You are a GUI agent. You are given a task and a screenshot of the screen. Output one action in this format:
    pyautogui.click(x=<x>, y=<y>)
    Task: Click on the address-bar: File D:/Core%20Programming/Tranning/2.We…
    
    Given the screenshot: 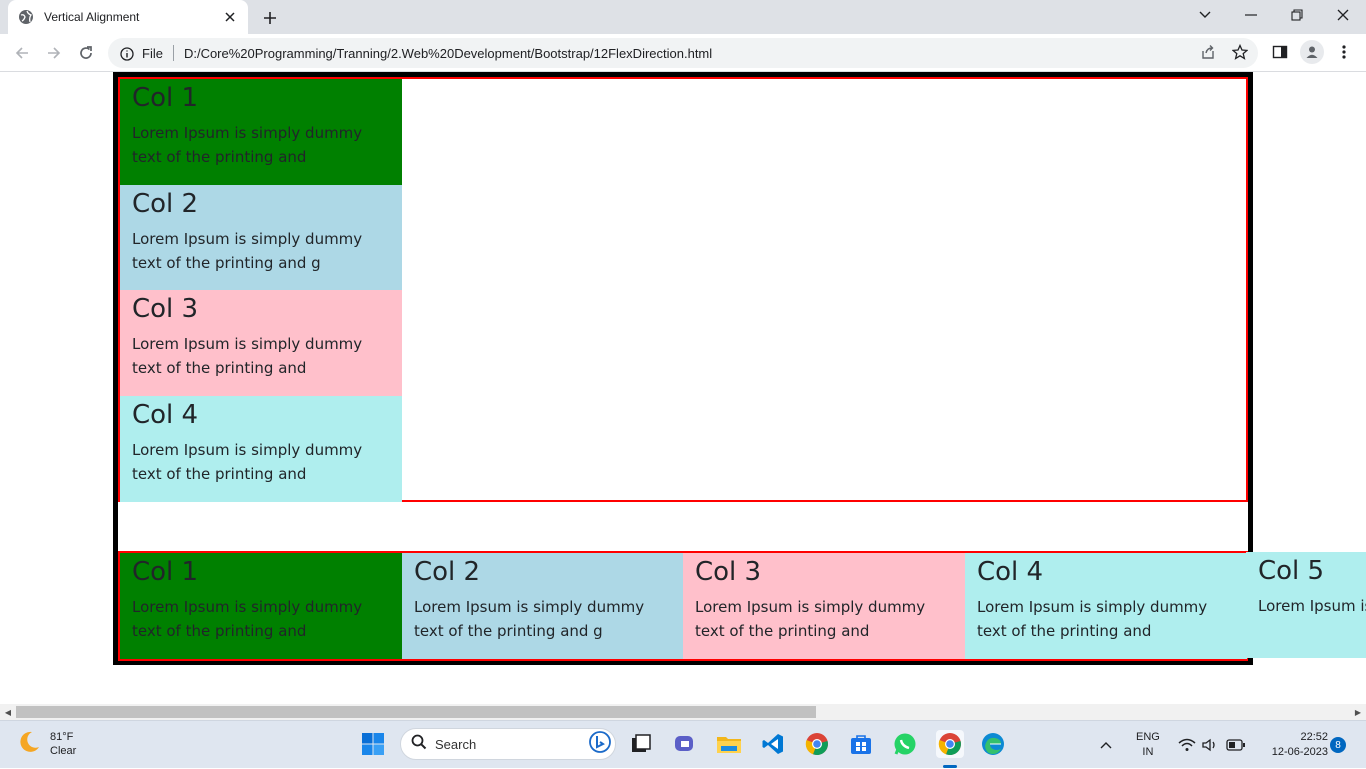 What is the action you would take?
    pyautogui.click(x=683, y=53)
    